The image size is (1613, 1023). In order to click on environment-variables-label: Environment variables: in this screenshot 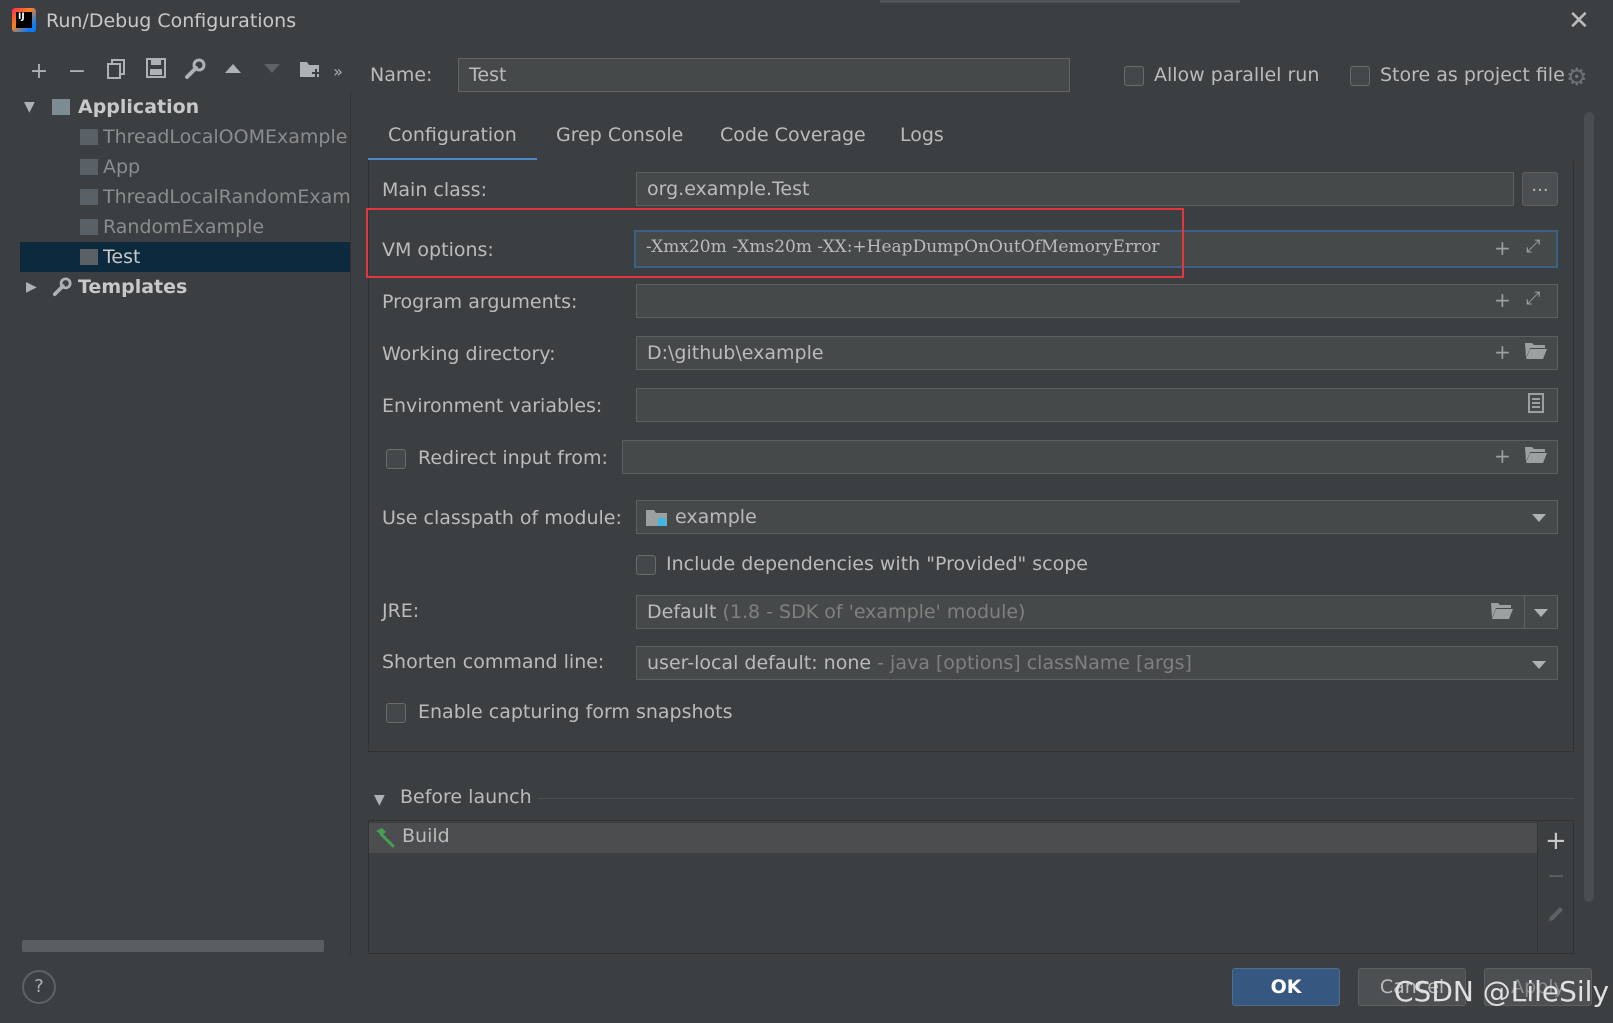, I will do `click(492, 406)`.